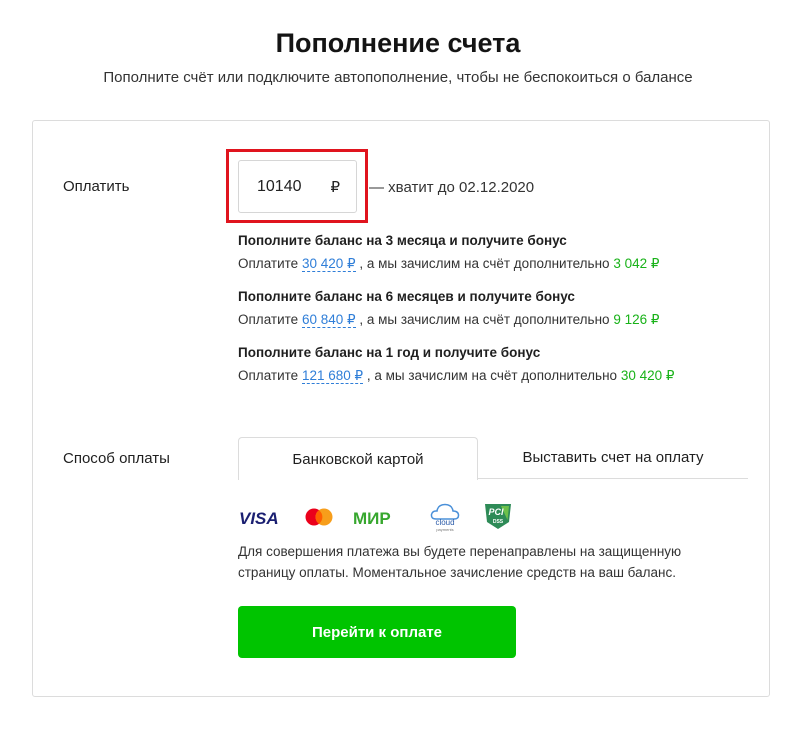 This screenshot has height=748, width=796. I want to click on bonus-amount: 30 420 ₽, so click(647, 375).